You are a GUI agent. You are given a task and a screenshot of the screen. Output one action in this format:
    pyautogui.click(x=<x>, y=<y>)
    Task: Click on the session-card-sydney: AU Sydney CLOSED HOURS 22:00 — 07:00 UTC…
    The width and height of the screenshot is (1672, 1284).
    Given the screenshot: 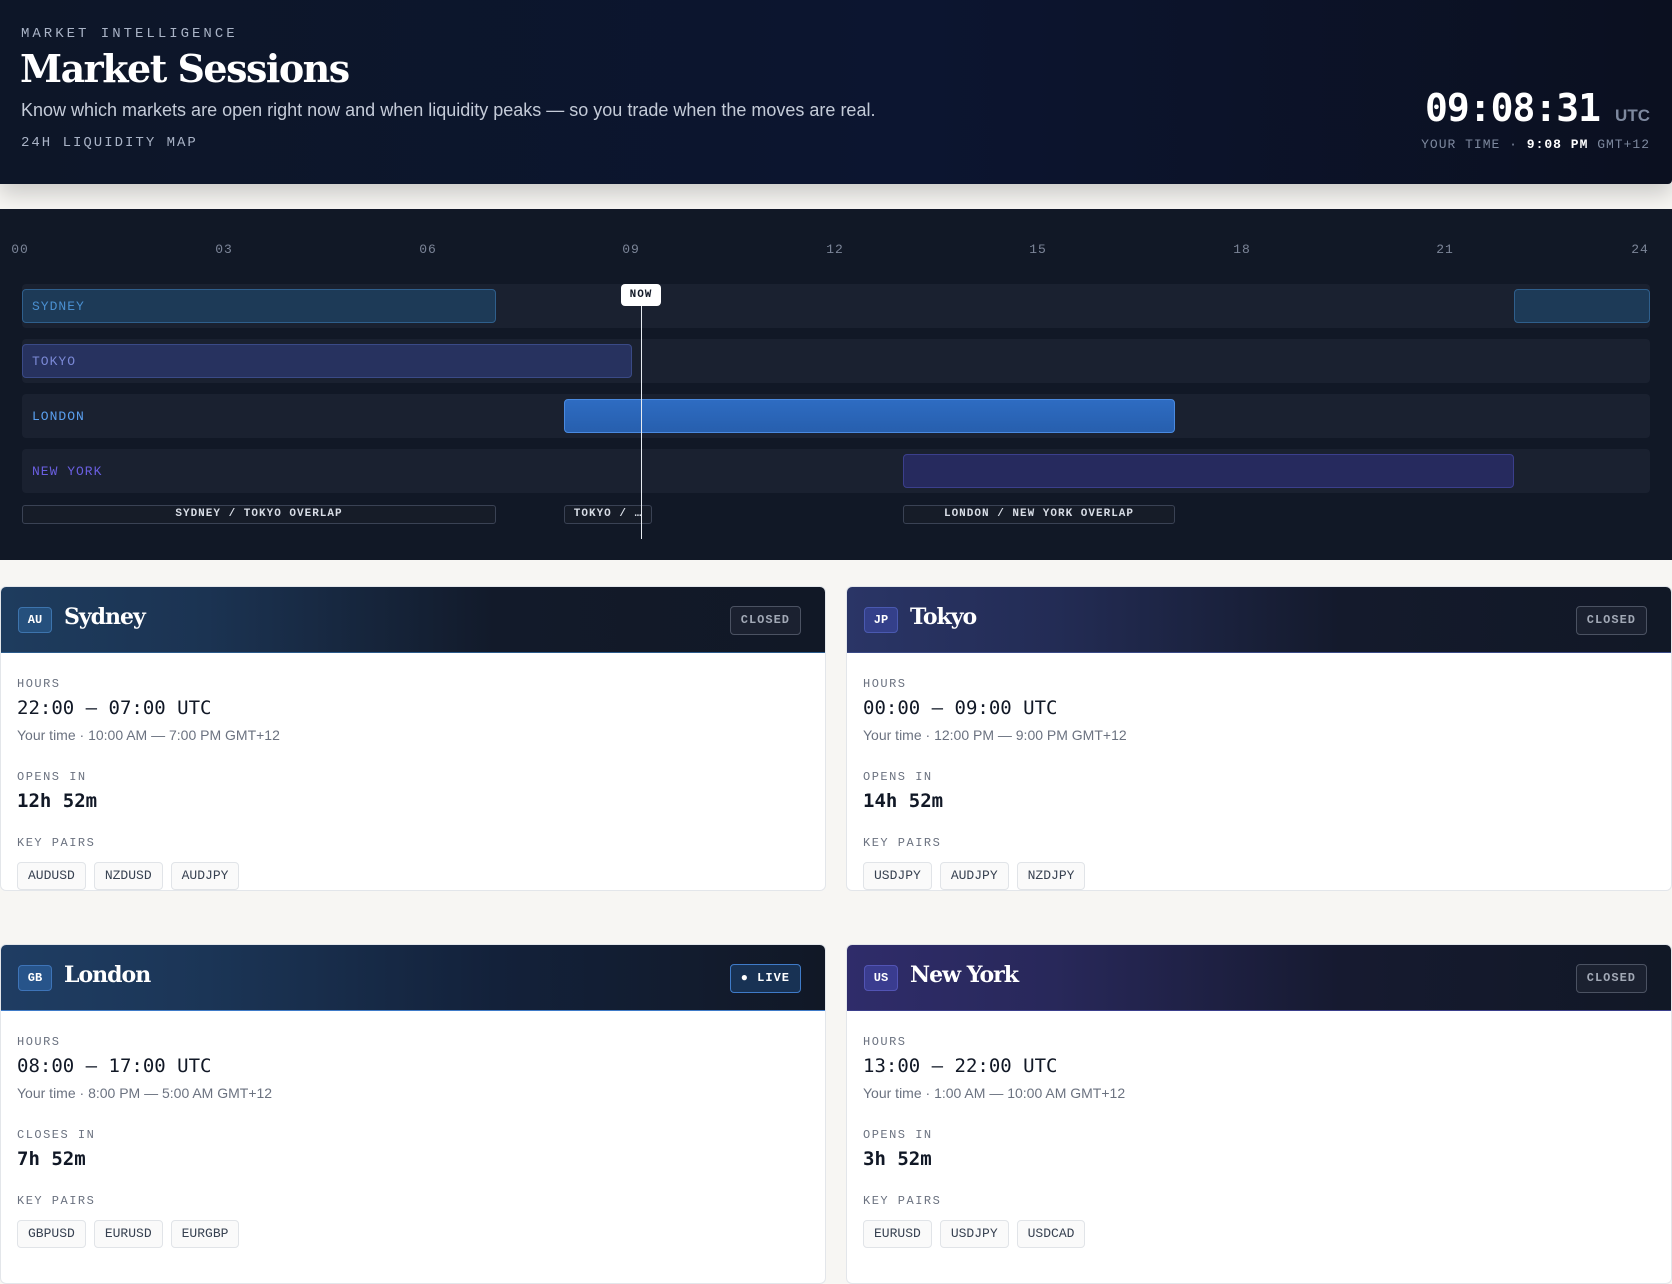 What is the action you would take?
    pyautogui.click(x=413, y=738)
    